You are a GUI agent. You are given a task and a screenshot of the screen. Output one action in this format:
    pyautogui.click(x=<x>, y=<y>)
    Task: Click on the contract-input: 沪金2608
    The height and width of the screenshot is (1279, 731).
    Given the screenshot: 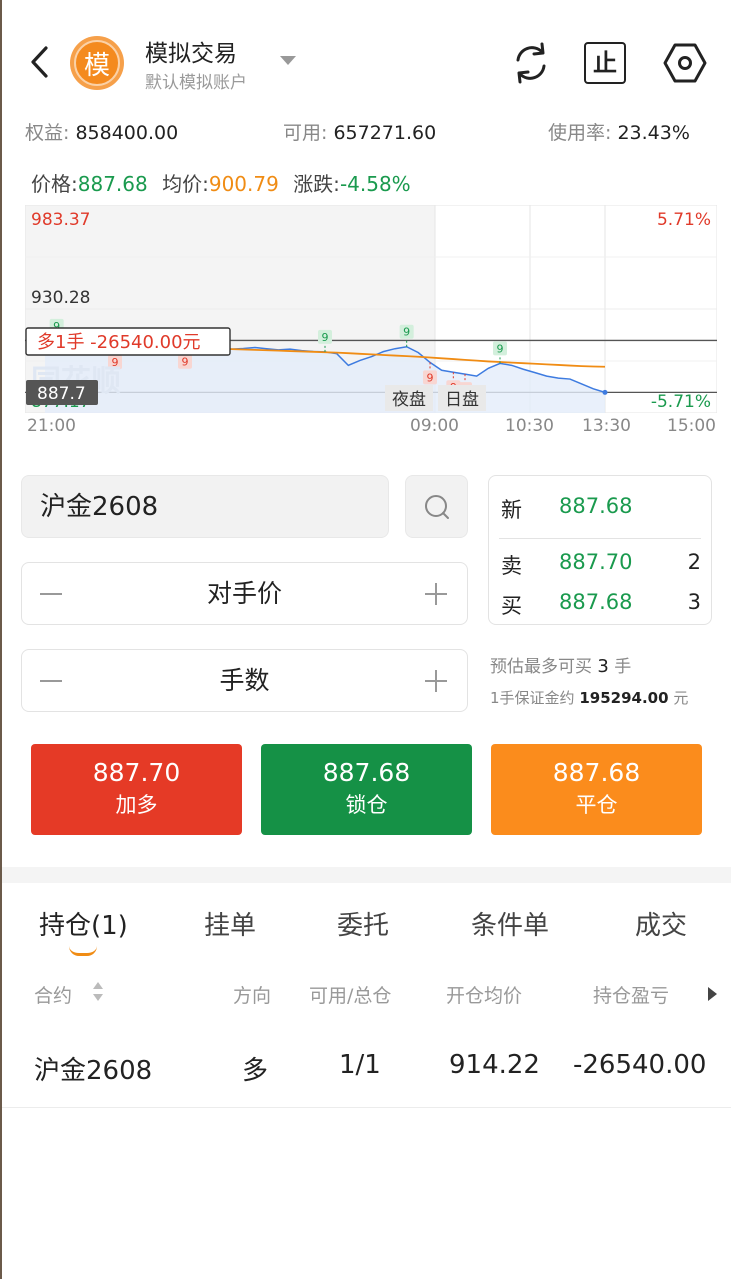 What is the action you would take?
    pyautogui.click(x=205, y=506)
    